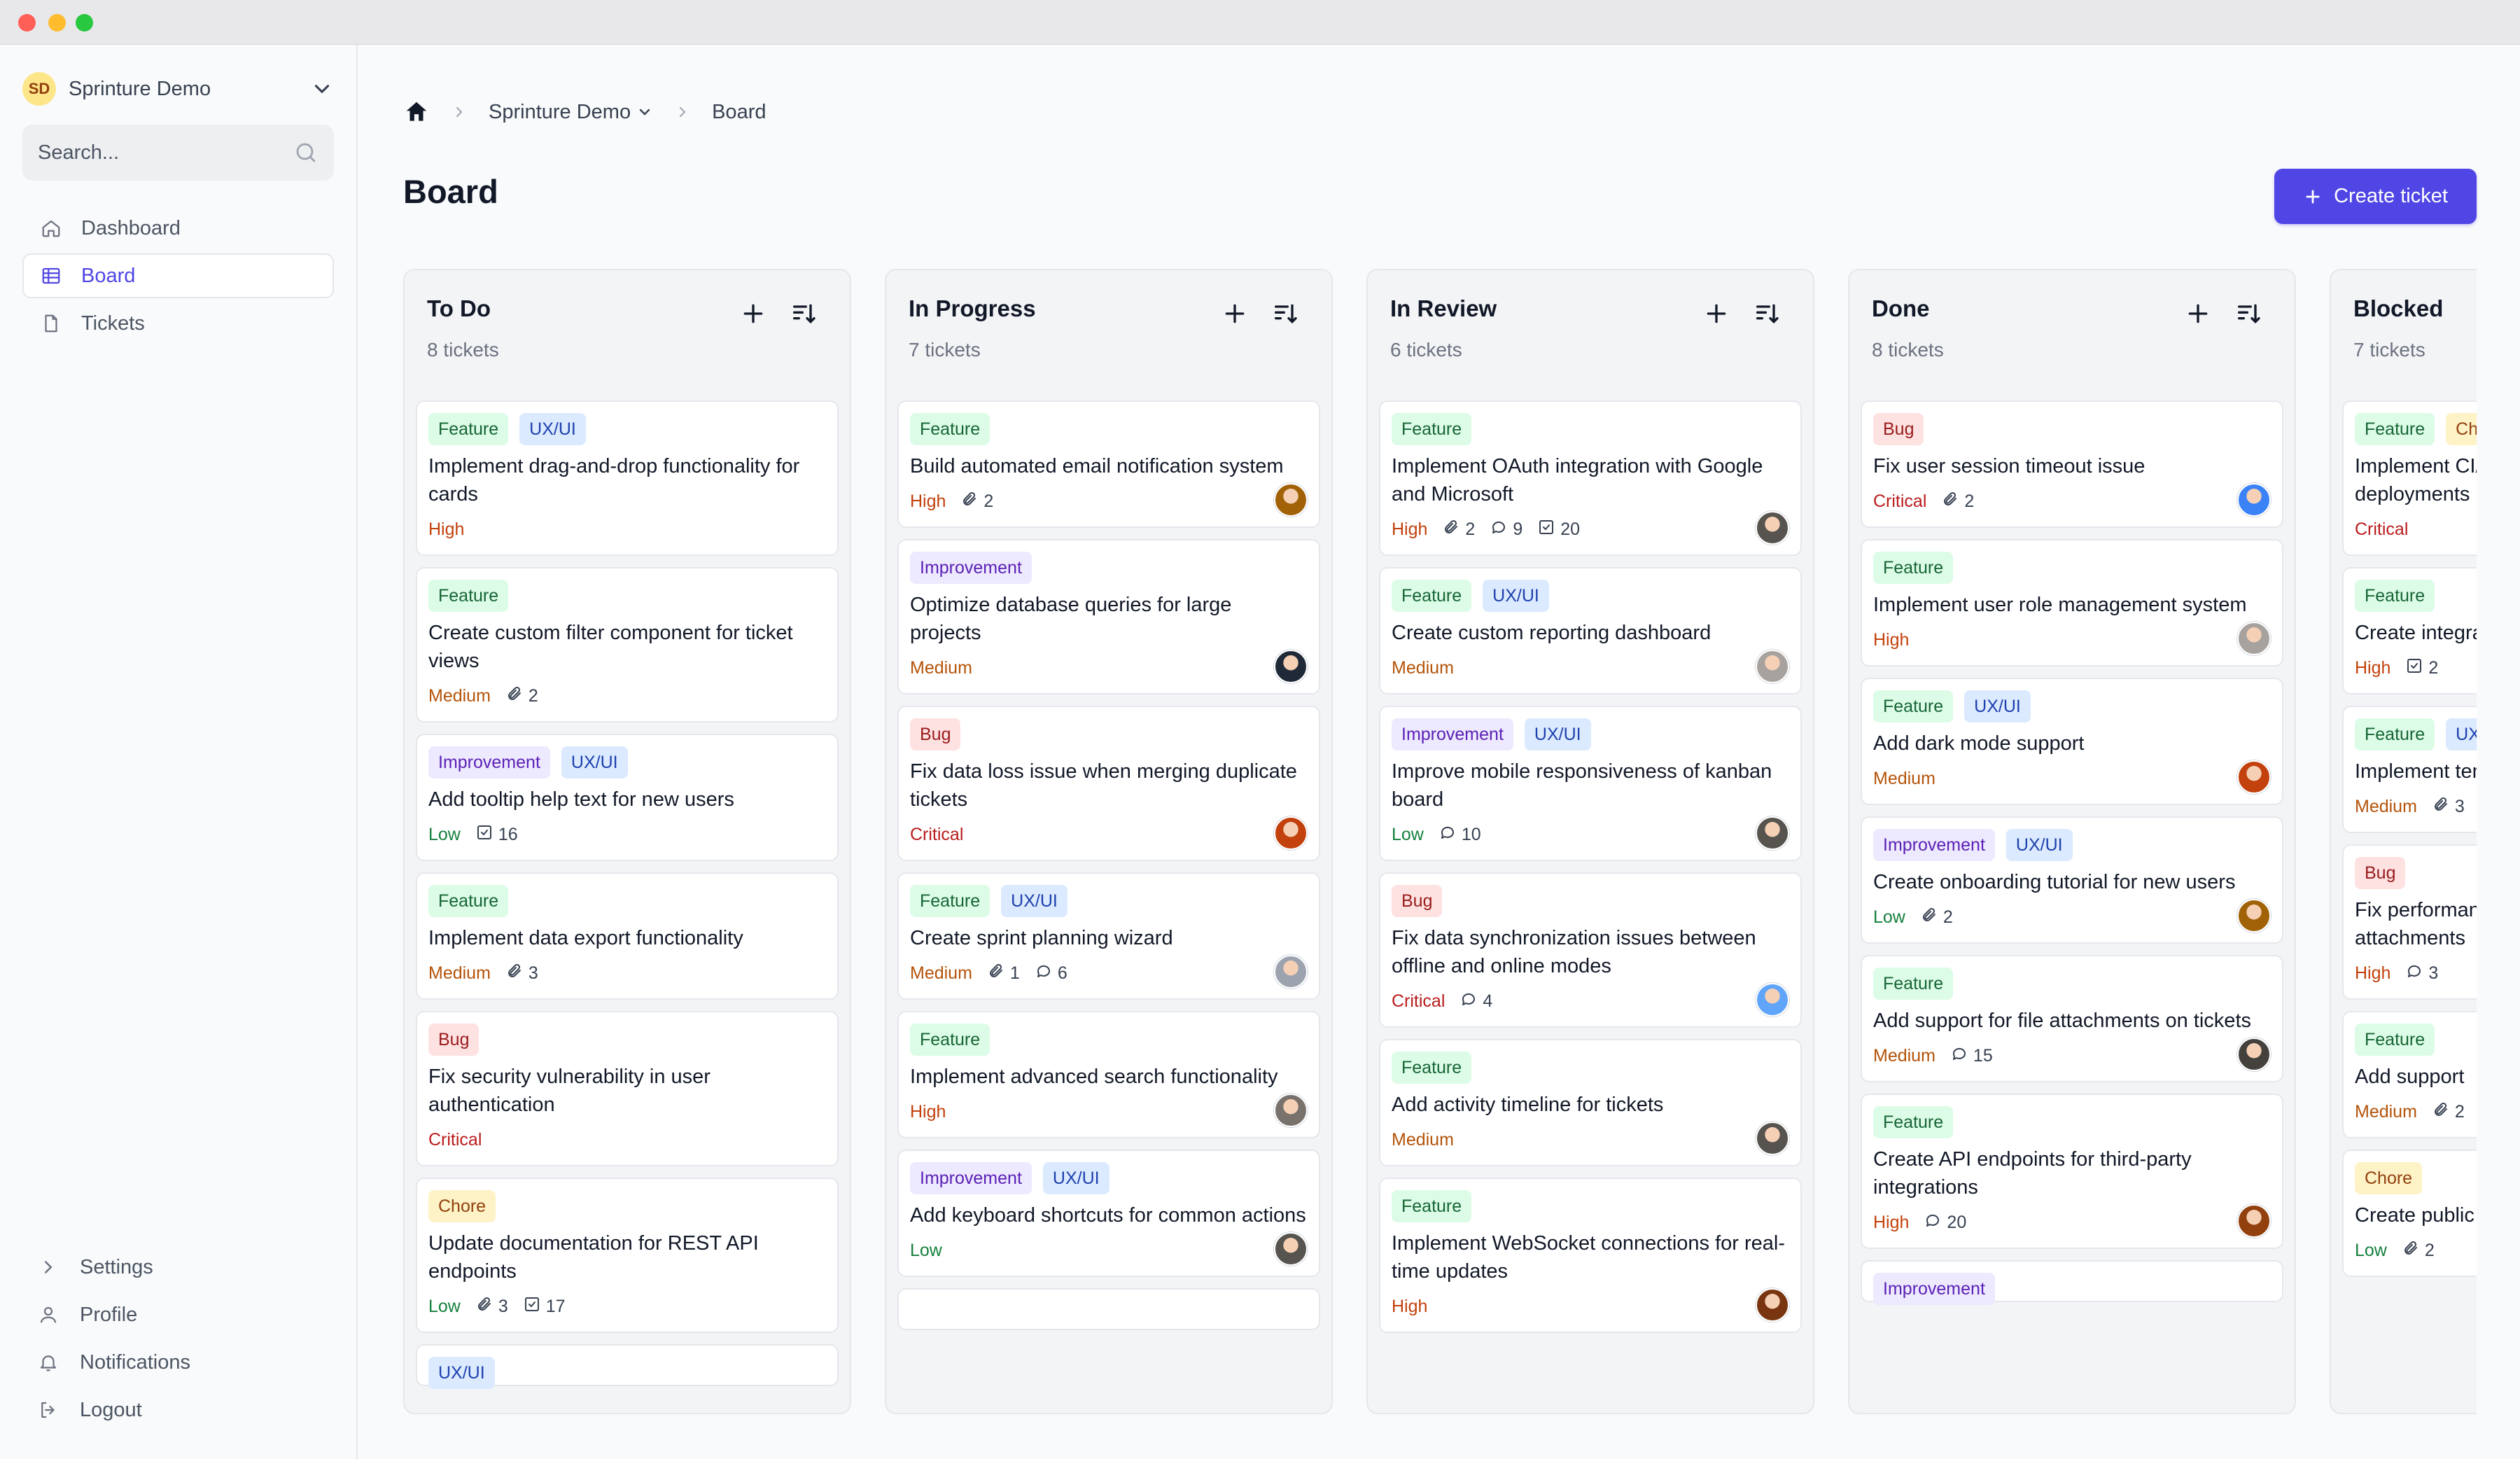 The width and height of the screenshot is (2520, 1459). I want to click on comments-value: 3, so click(2433, 973).